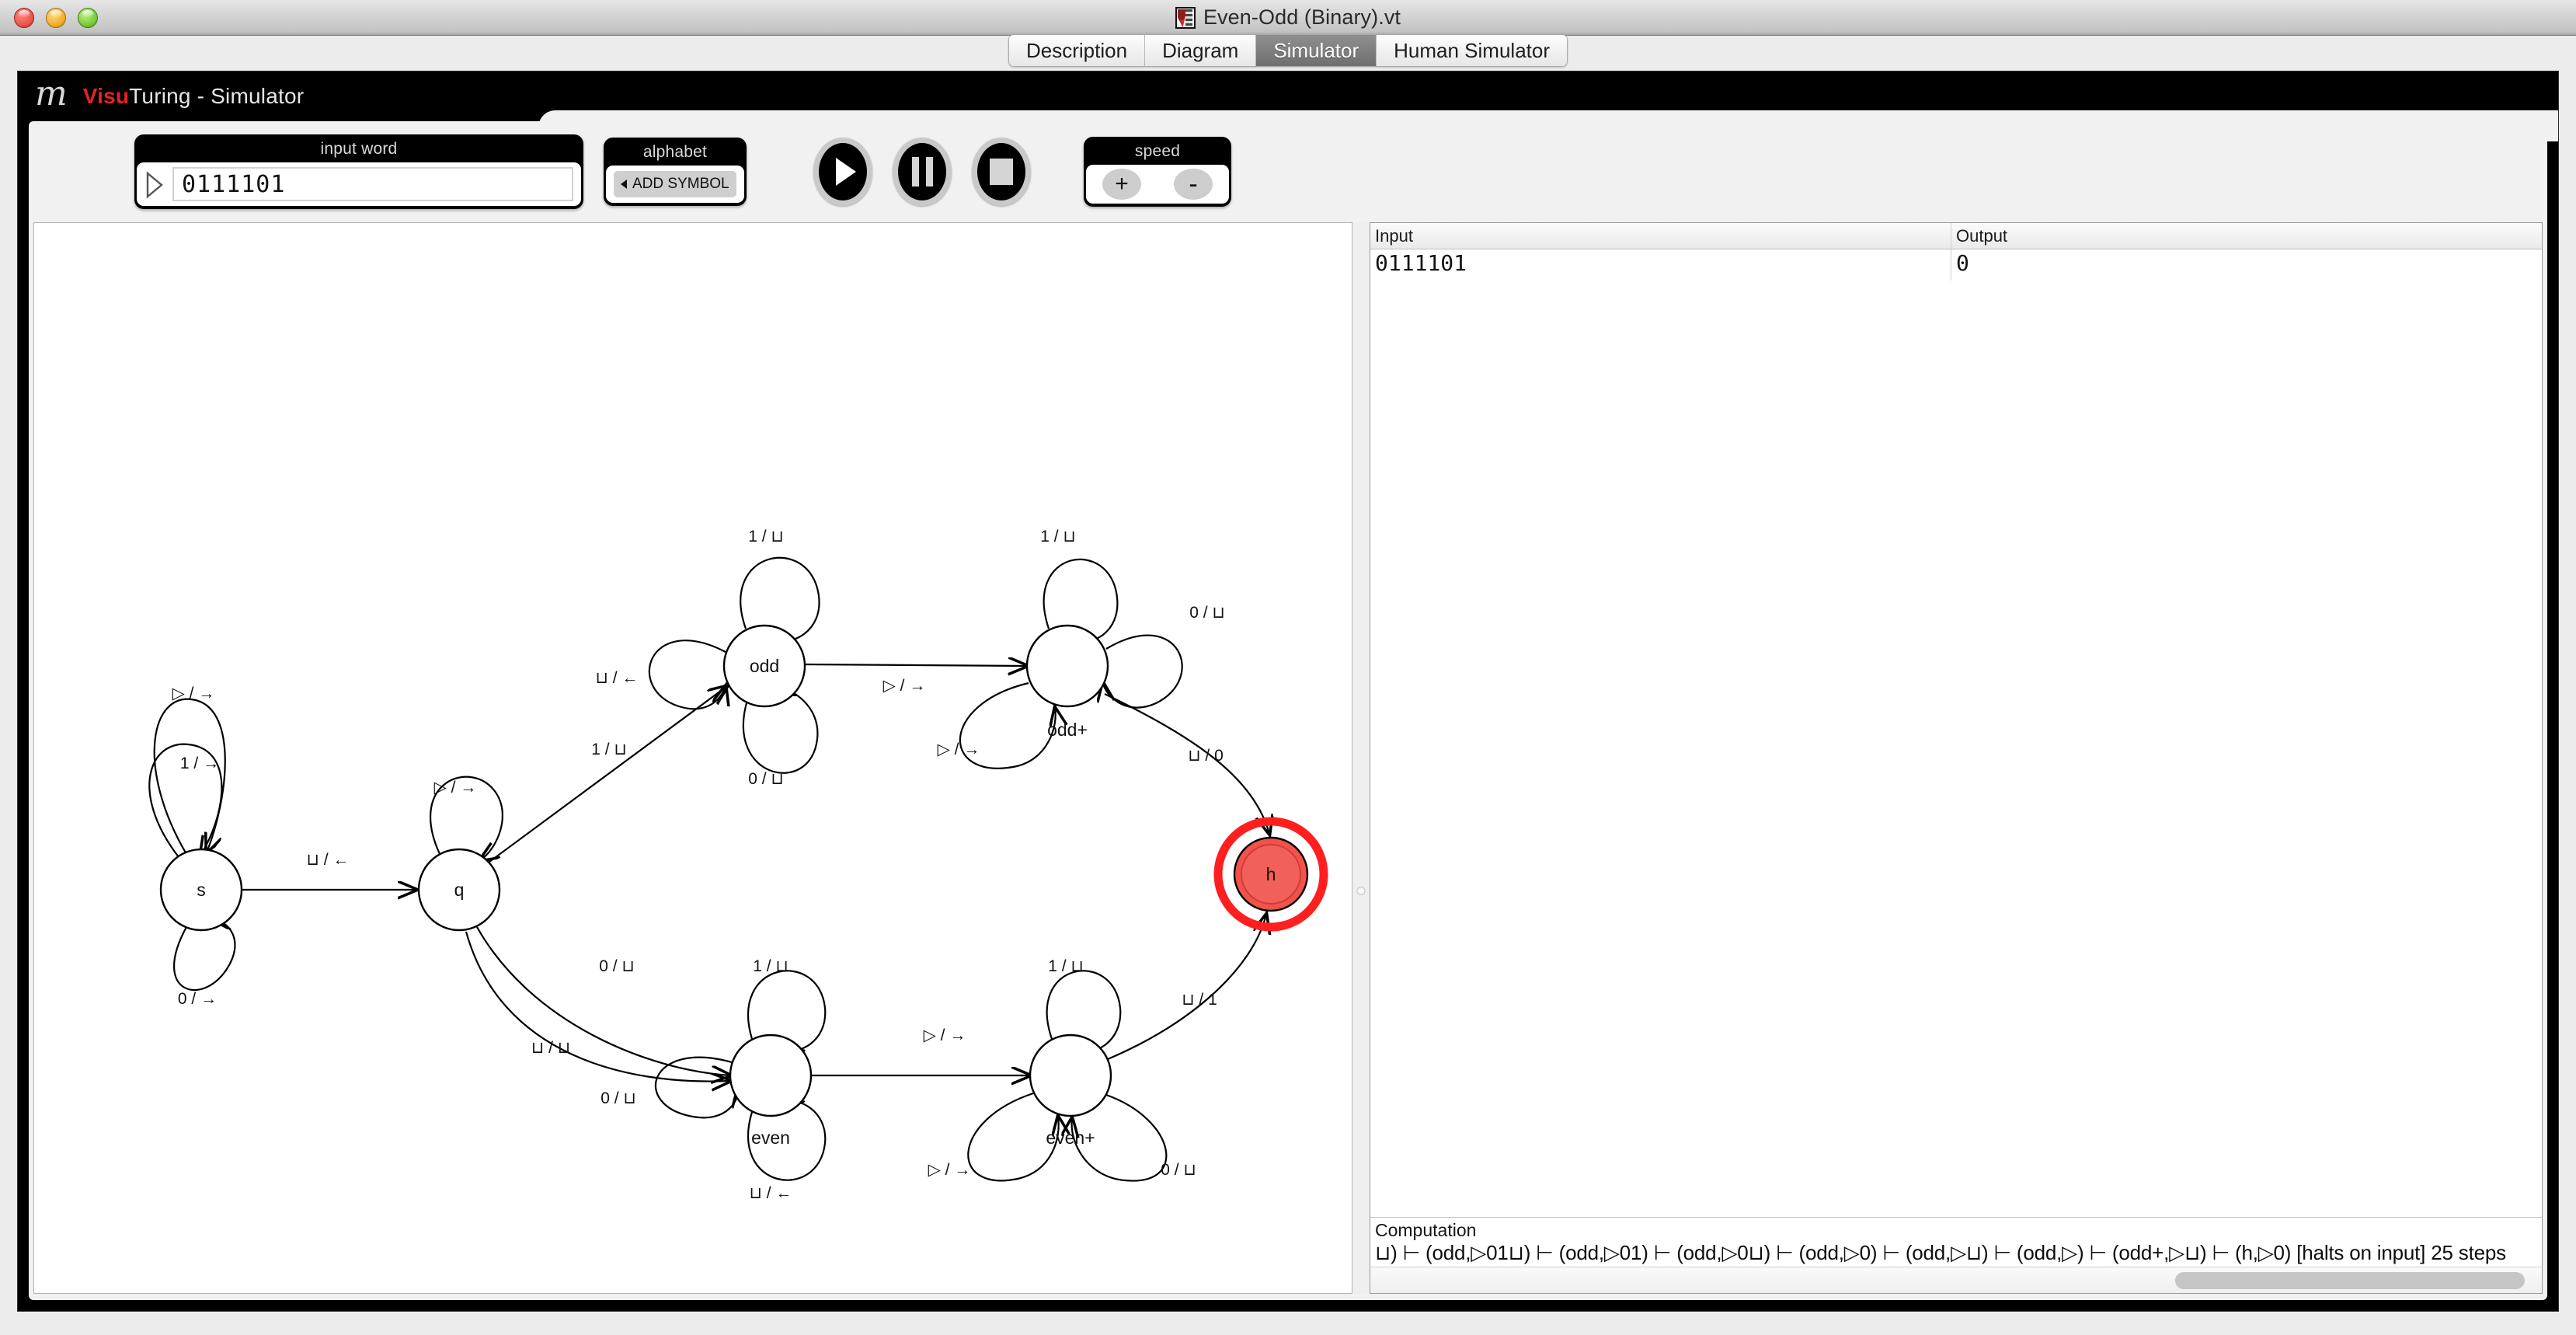 Image resolution: width=2576 pixels, height=1335 pixels. Describe the element at coordinates (1660, 265) in the screenshot. I see `cell-input: 0111101` at that location.